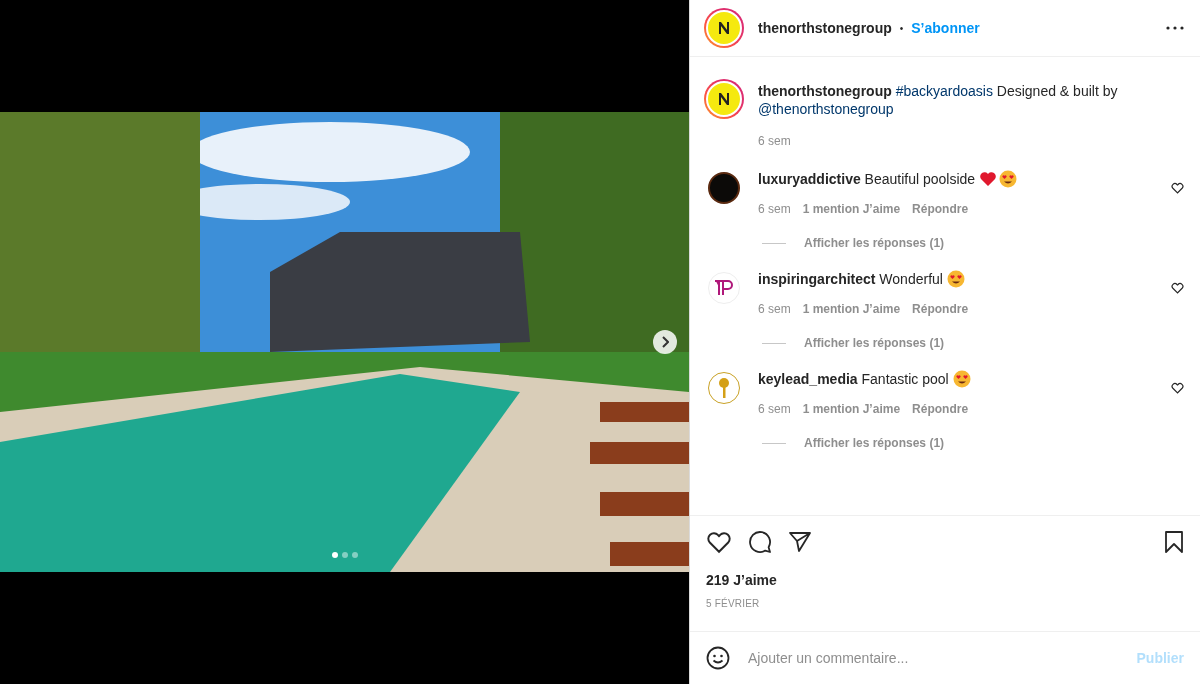  Describe the element at coordinates (988, 179) in the screenshot. I see `heart-emoji-icon` at that location.